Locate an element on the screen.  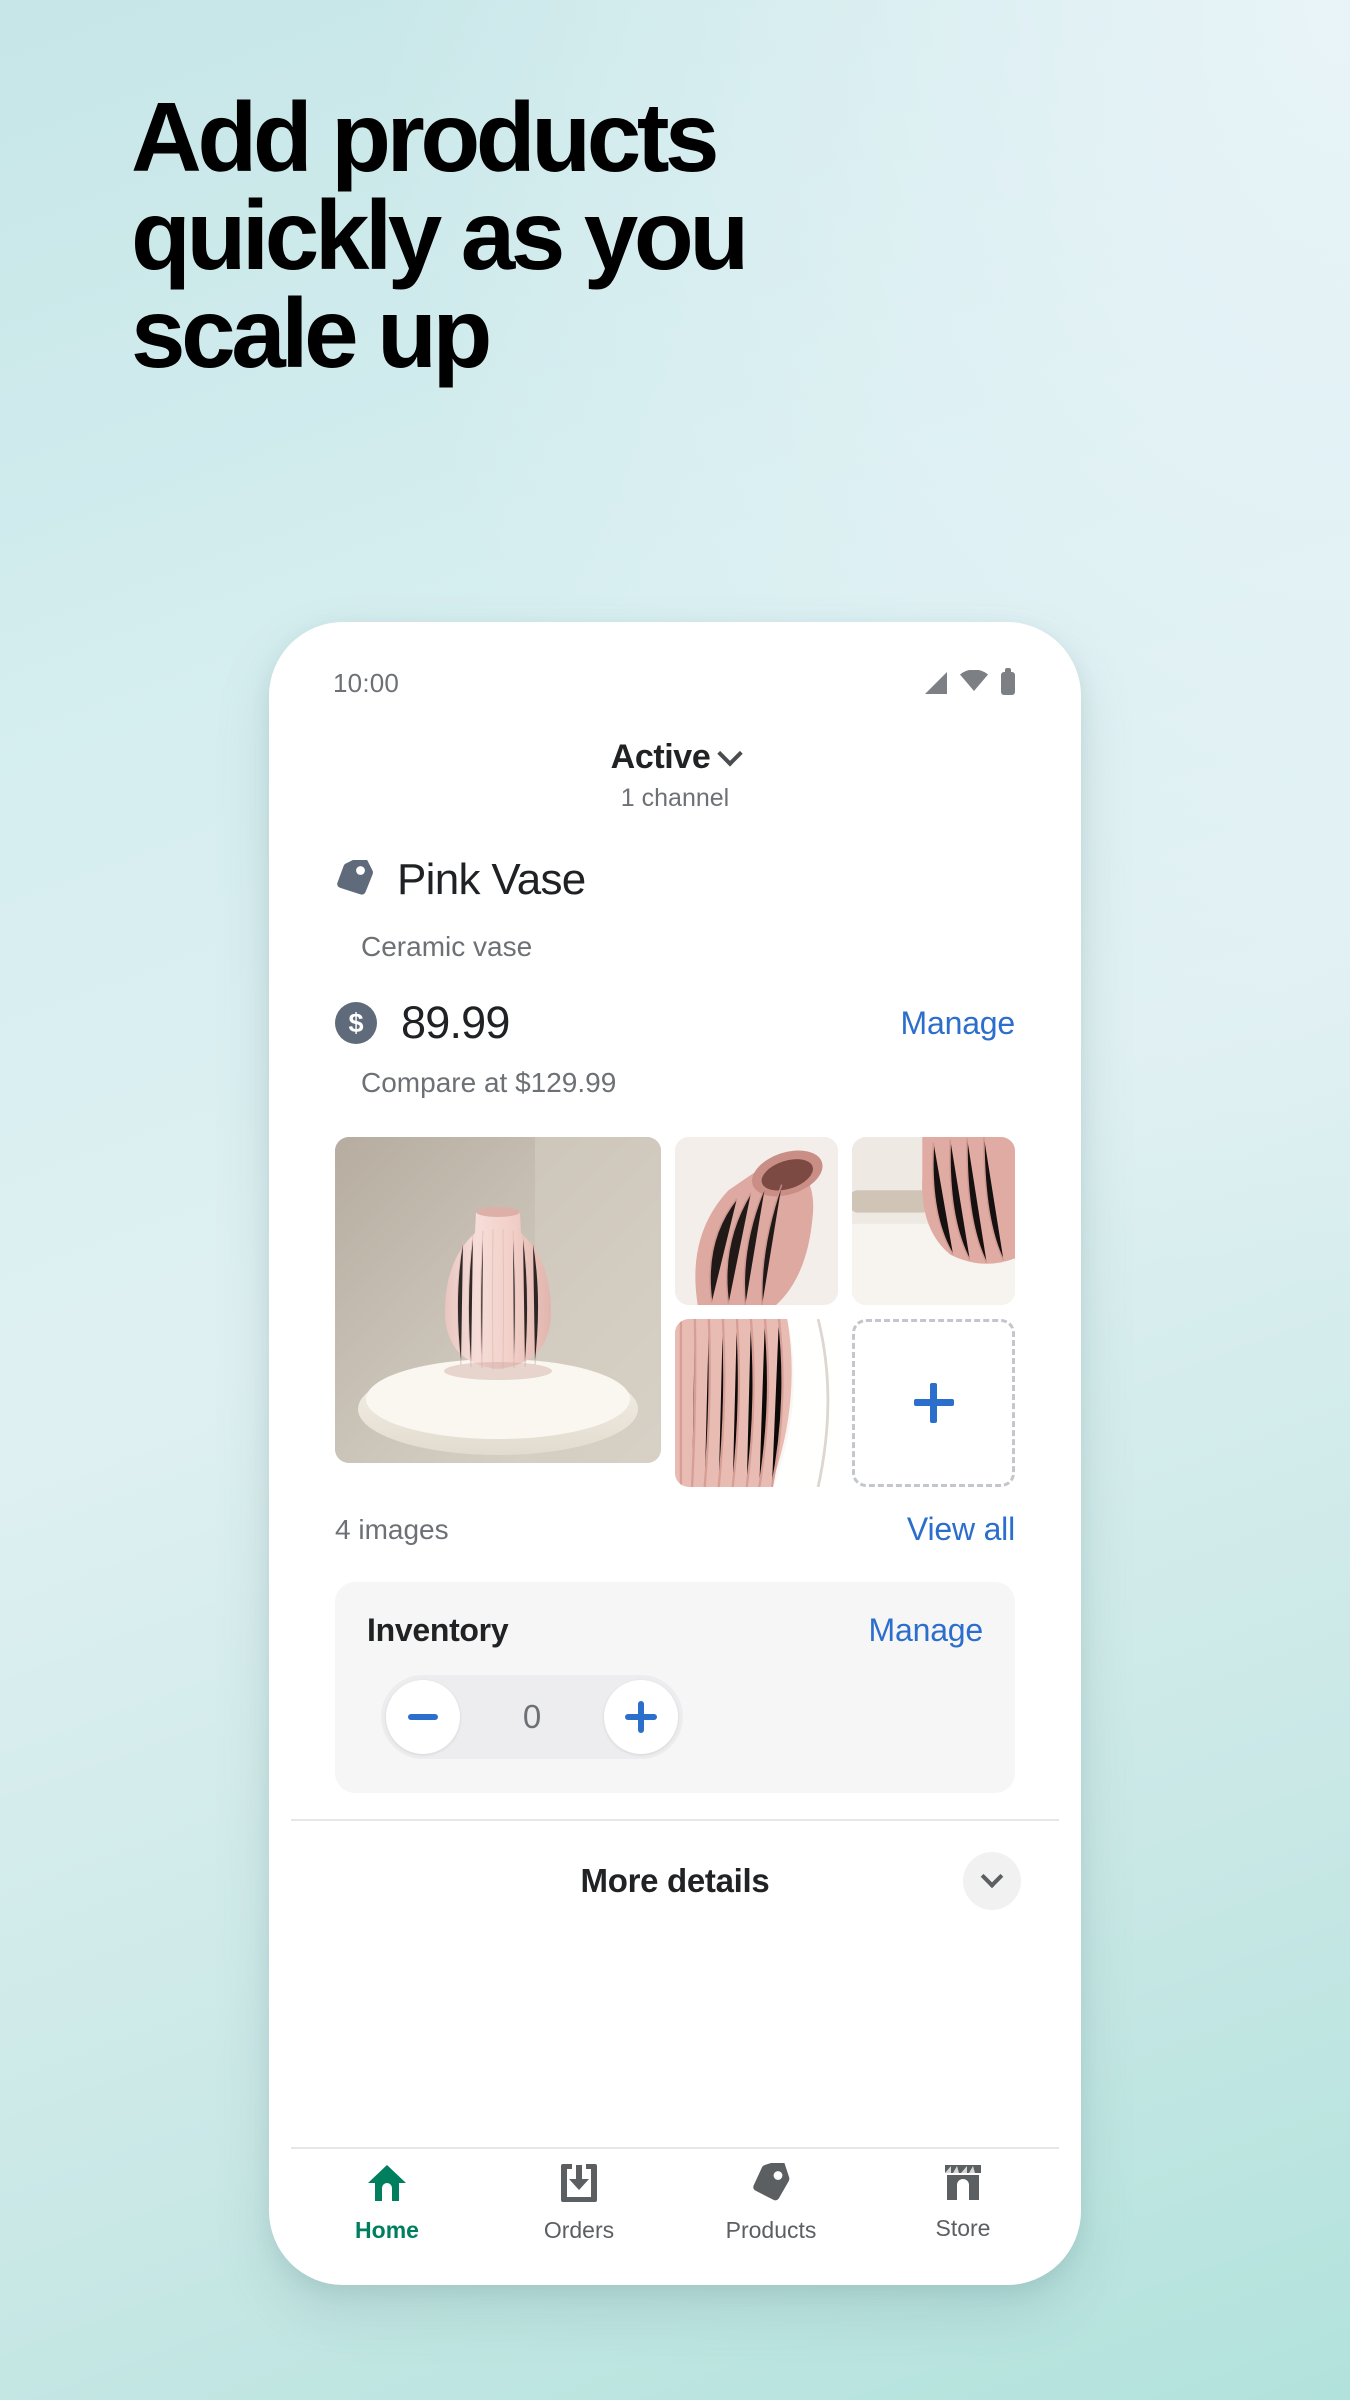
channel-header: Active 1 channel is located at coordinates (675, 767).